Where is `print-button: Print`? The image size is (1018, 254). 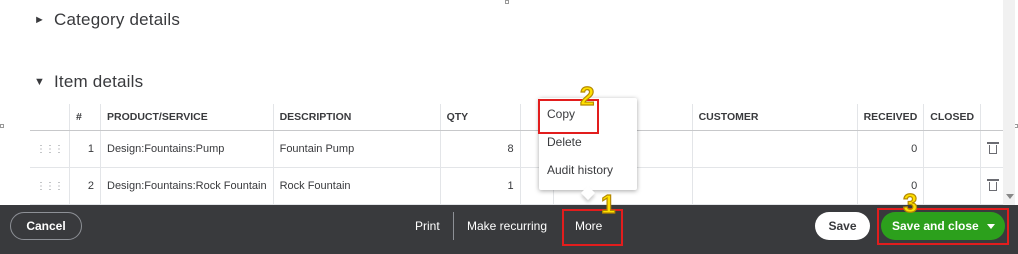 print-button: Print is located at coordinates (427, 226).